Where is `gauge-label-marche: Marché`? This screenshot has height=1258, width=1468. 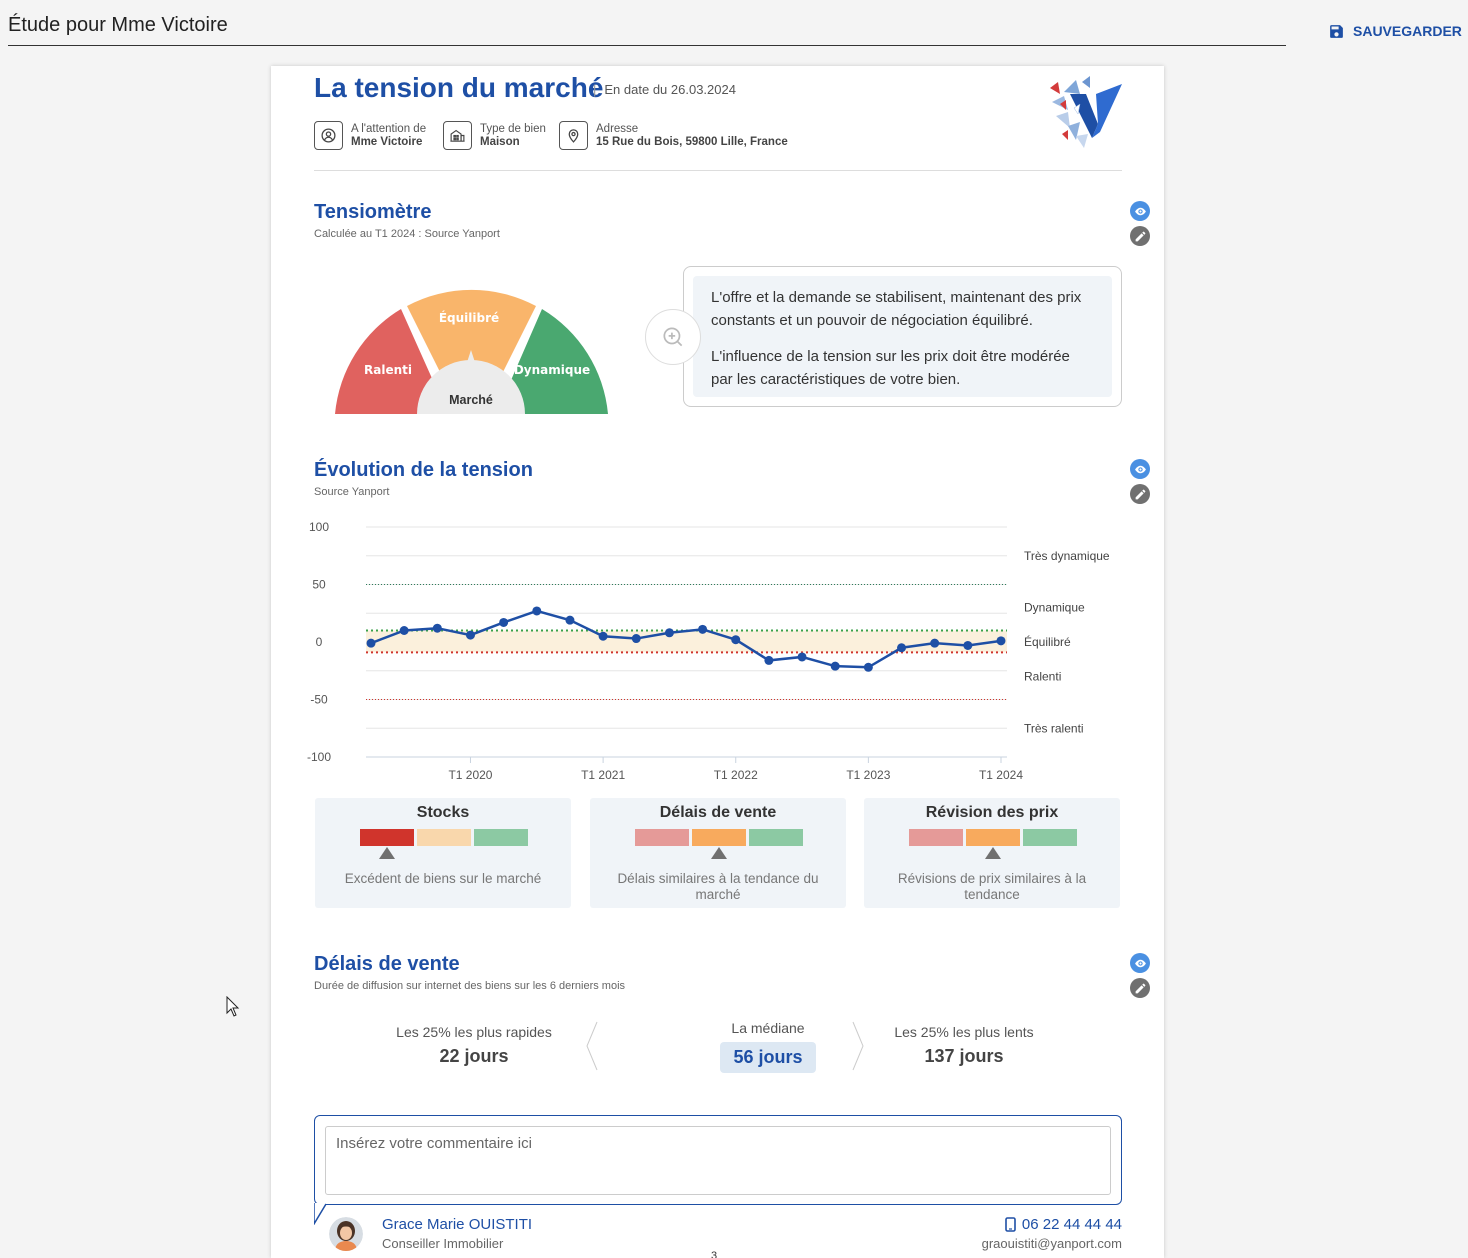
gauge-label-marche: Marché is located at coordinates (471, 400).